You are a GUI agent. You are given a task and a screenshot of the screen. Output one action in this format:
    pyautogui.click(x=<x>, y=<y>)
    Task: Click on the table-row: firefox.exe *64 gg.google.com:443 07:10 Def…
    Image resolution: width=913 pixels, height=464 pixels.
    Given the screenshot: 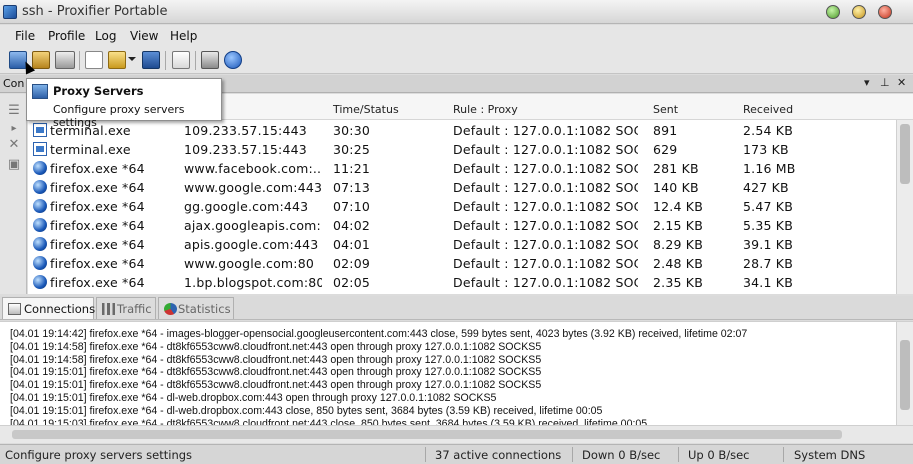 What is the action you would take?
    pyautogui.click(x=462, y=206)
    